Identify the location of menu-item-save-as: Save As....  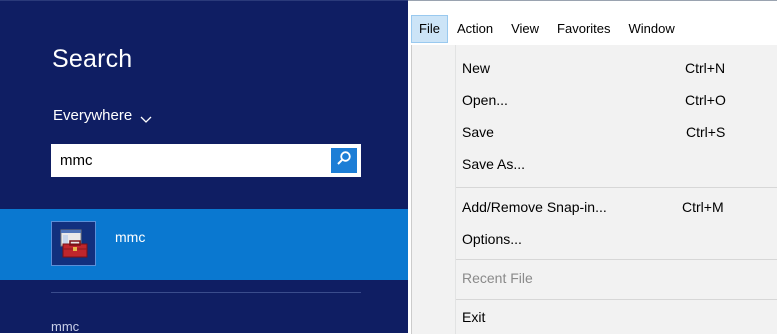
(616, 165).